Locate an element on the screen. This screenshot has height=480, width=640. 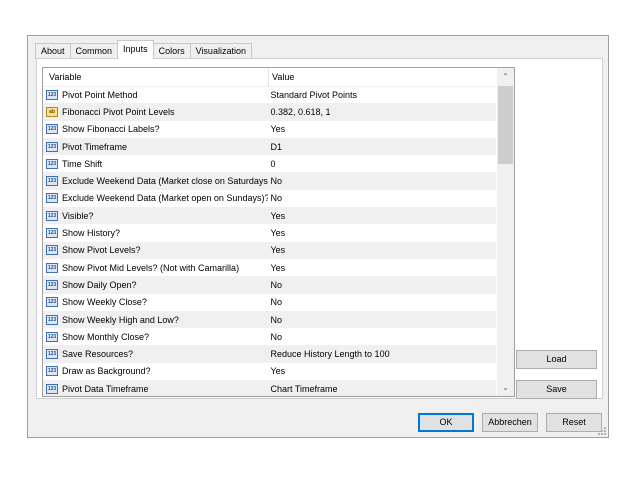
table-row: 123 Visible? Yes is located at coordinates (270, 216).